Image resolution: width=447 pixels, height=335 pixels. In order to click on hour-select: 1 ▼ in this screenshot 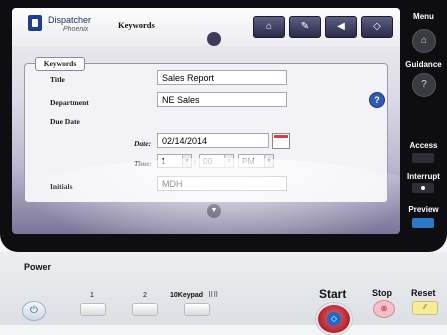, I will do `click(174, 161)`.